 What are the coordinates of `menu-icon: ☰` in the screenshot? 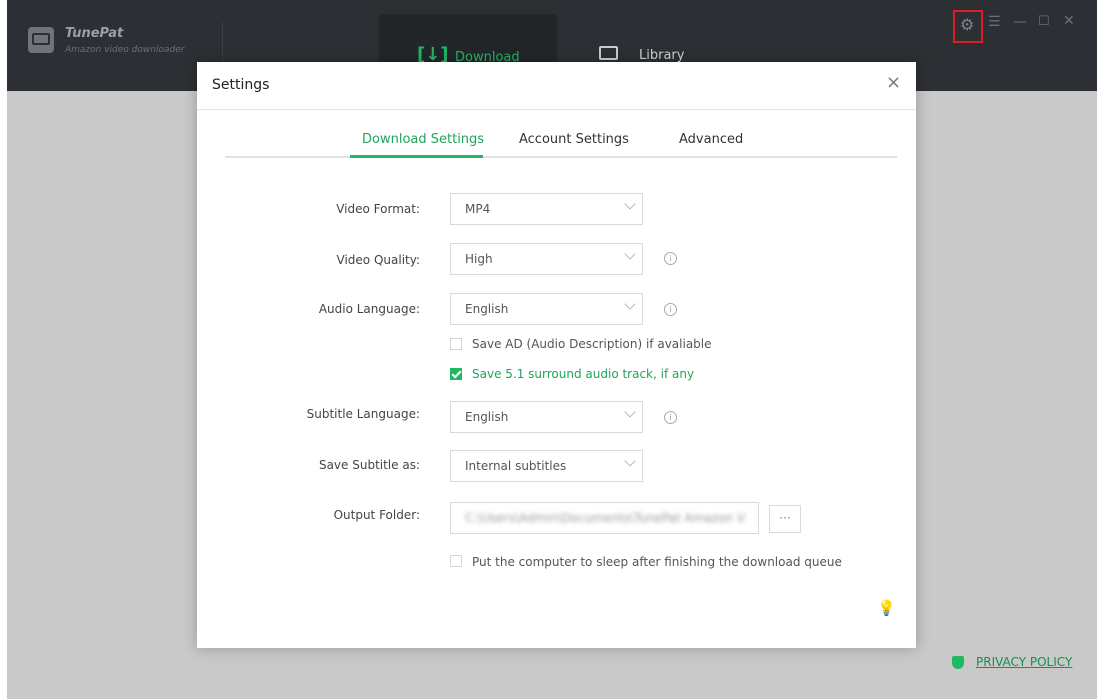 It's located at (994, 22).